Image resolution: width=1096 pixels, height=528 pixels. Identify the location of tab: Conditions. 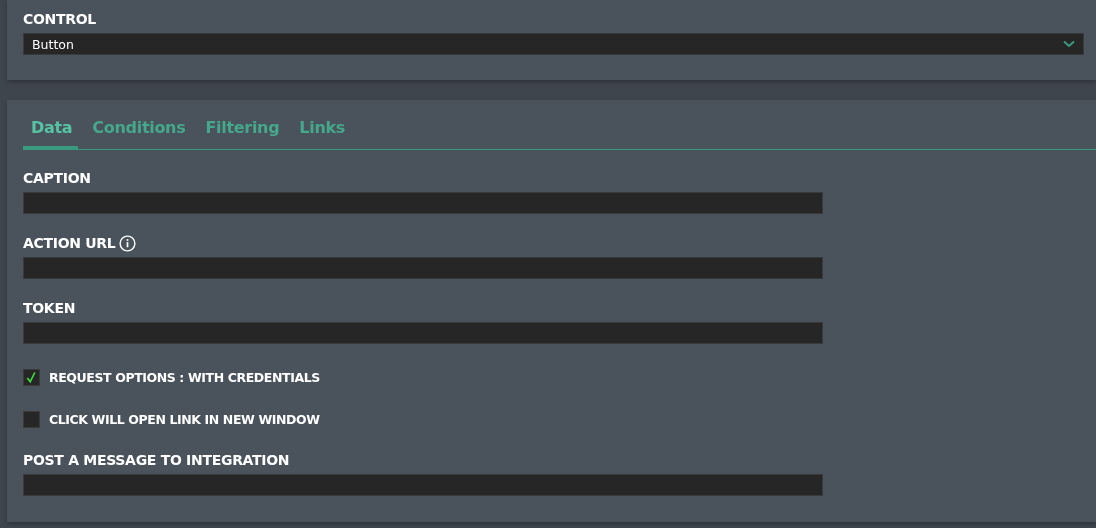
(138, 131).